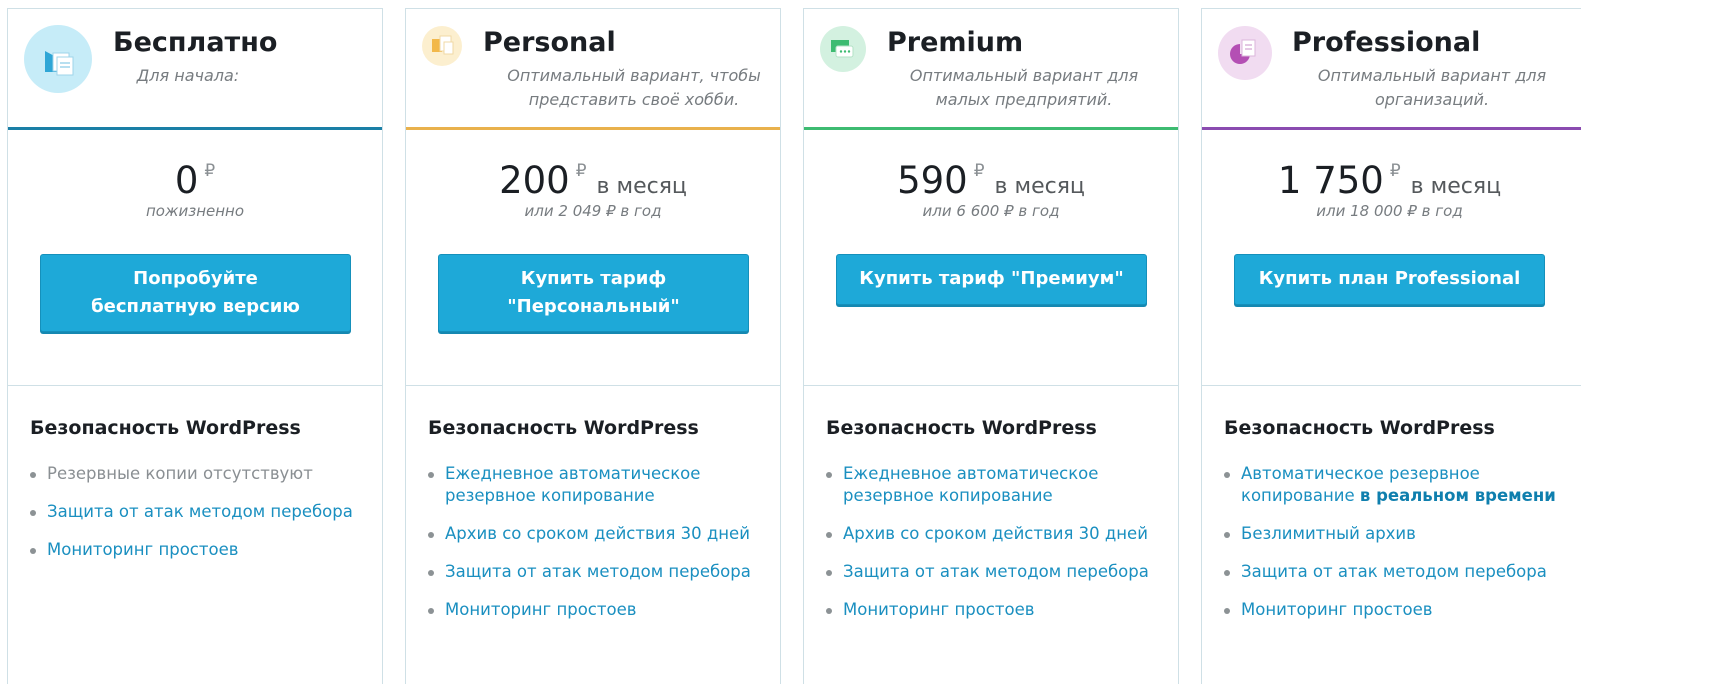 Image resolution: width=1723 pixels, height=684 pixels. I want to click on professional-chart-icon, so click(1245, 53).